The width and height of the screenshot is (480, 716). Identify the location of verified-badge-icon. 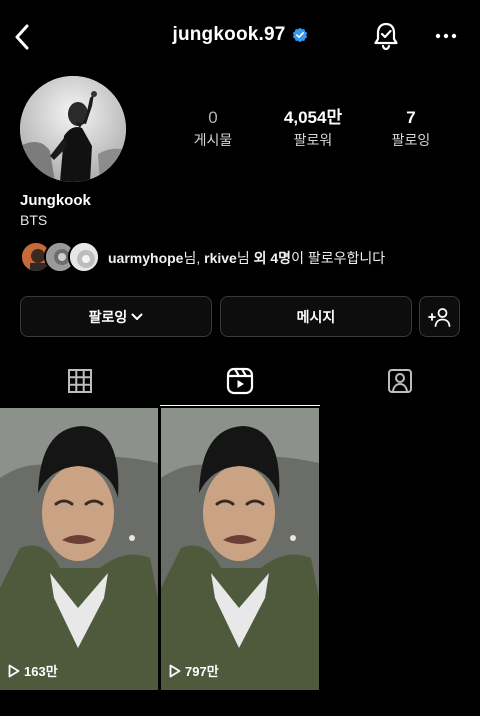
(300, 35).